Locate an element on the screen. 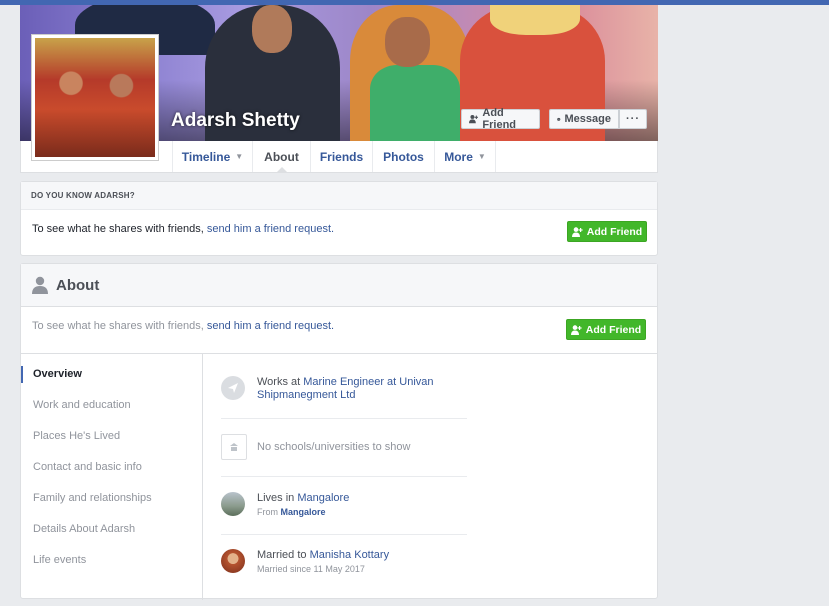 The image size is (829, 606). more-options-button: ··· is located at coordinates (633, 119).